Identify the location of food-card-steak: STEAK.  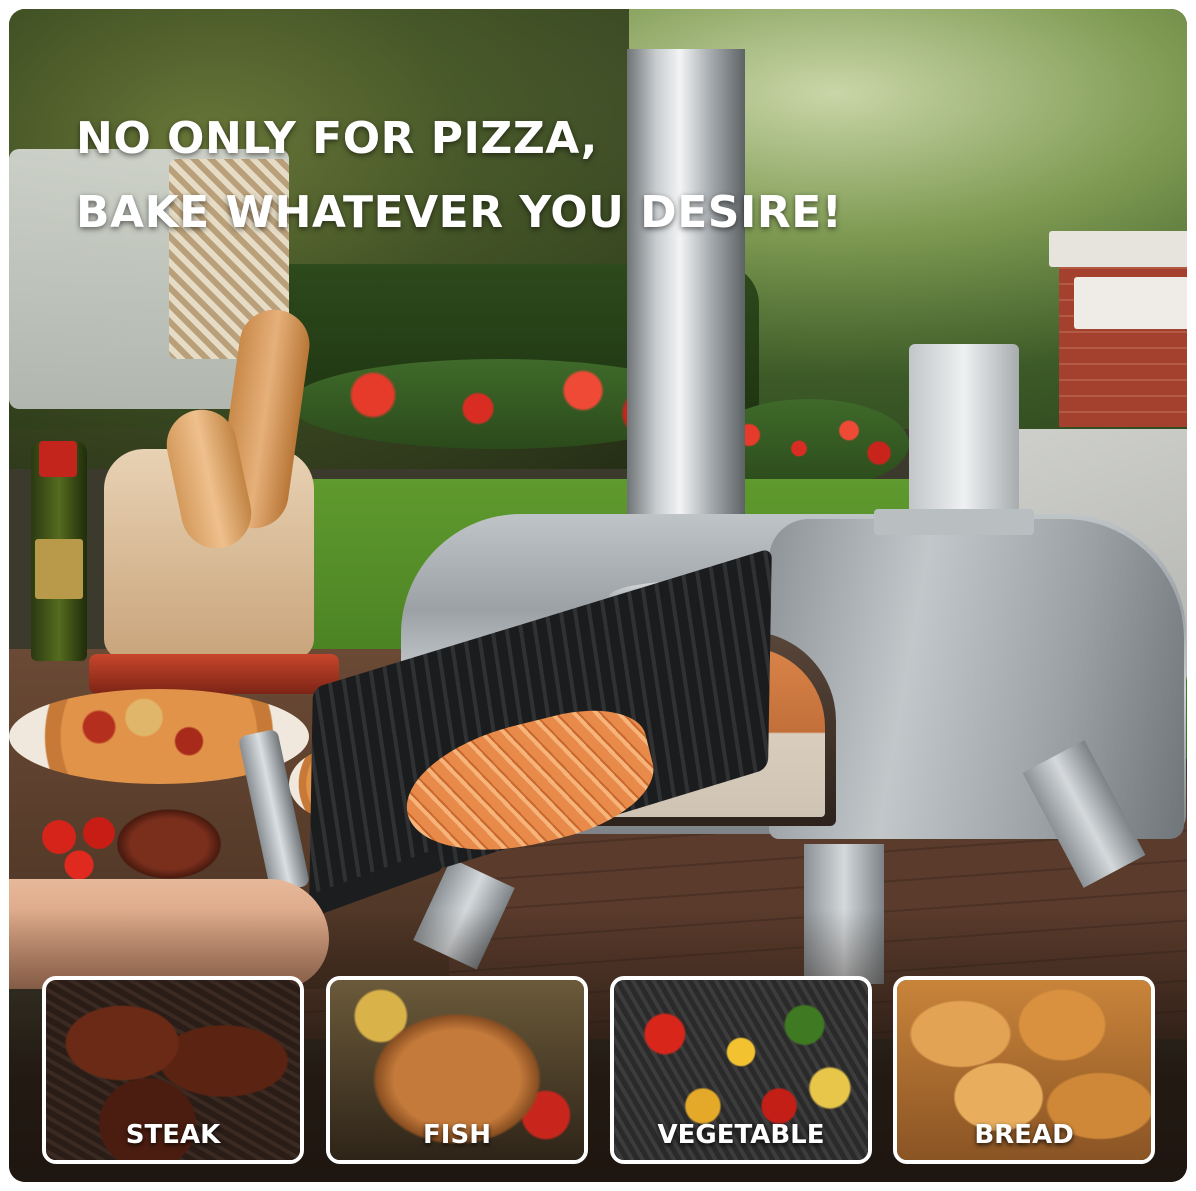
(173, 1070).